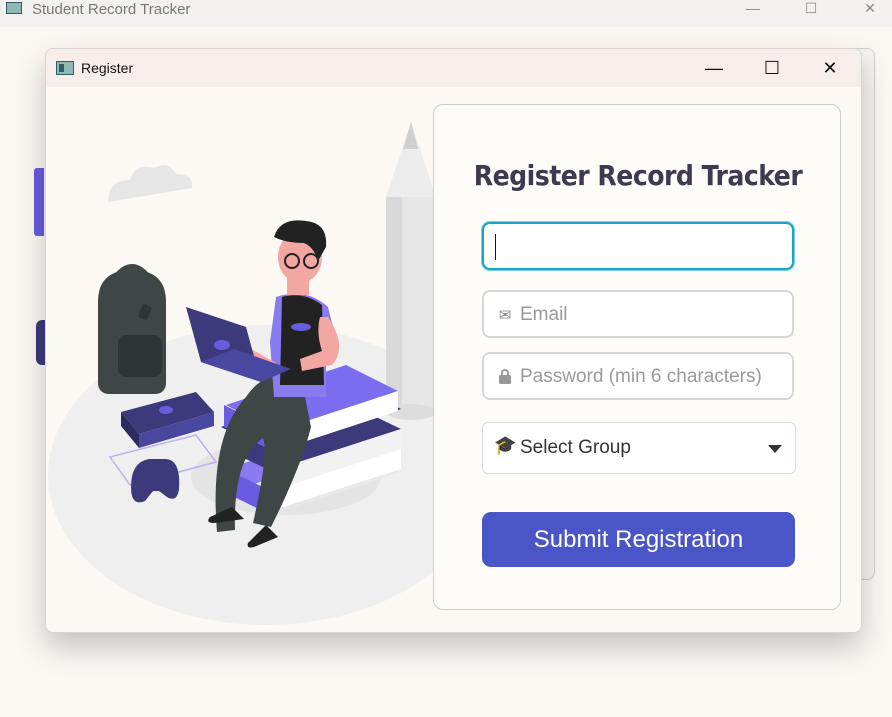  Describe the element at coordinates (638, 246) in the screenshot. I see `name-input` at that location.